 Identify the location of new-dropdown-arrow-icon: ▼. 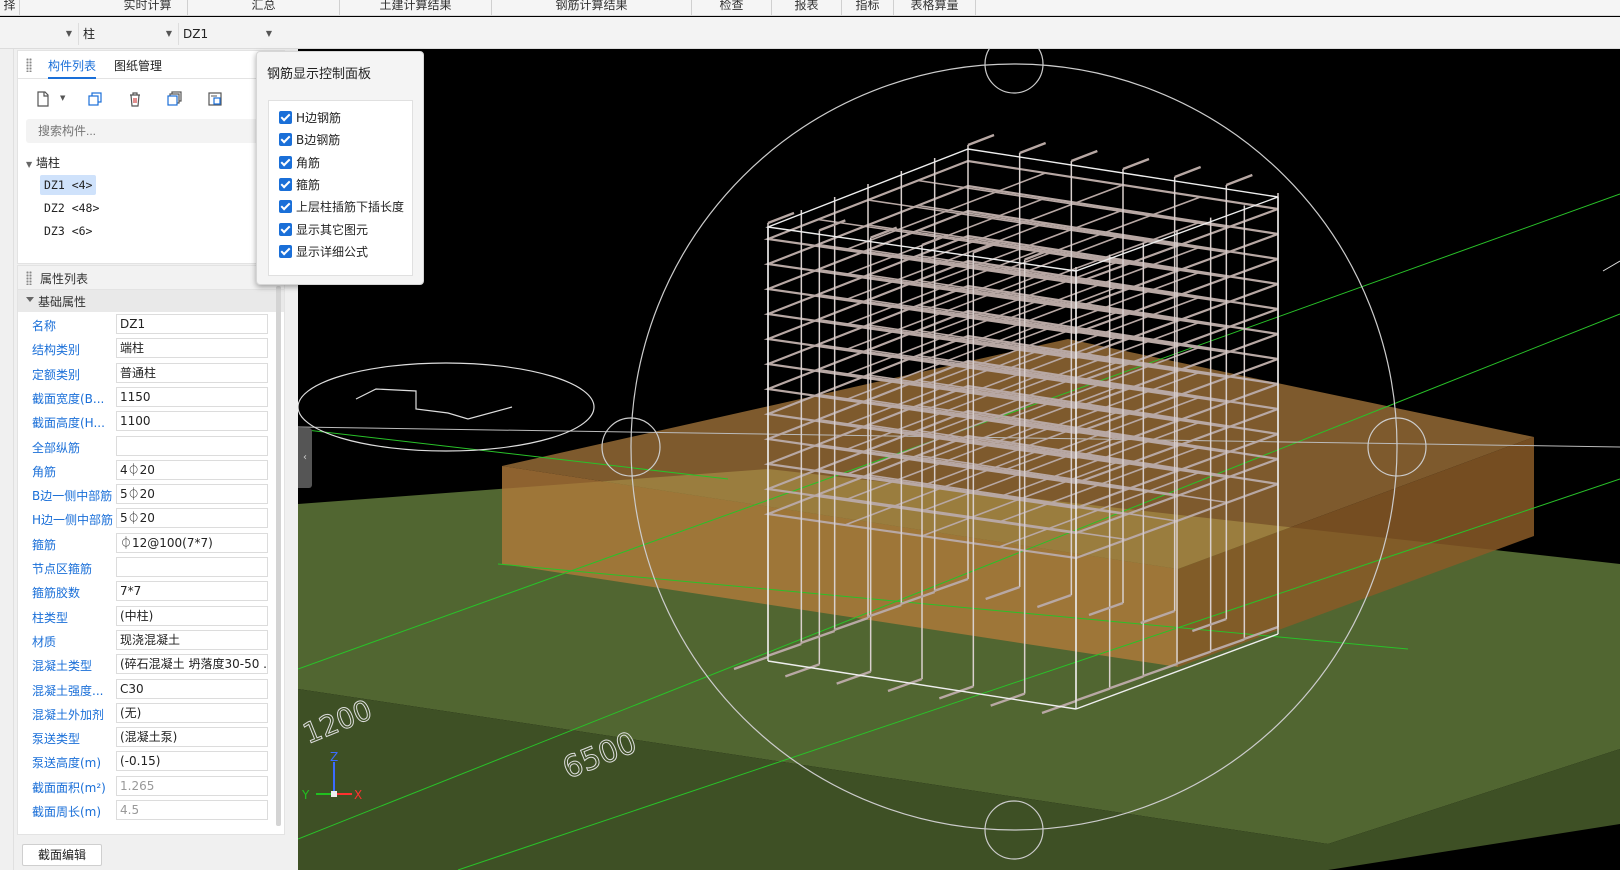
(62, 98).